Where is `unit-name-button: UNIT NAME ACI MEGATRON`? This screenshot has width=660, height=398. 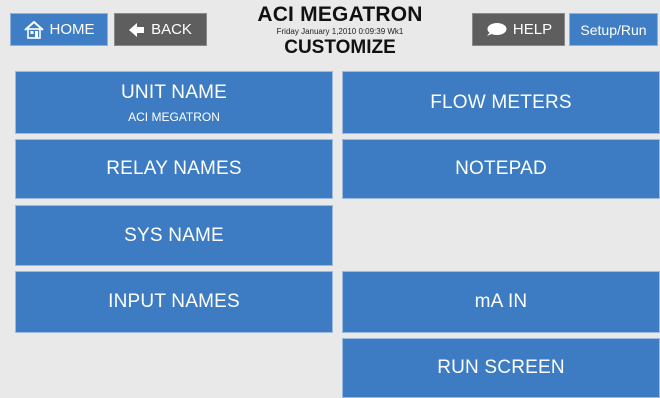 unit-name-button: UNIT NAME ACI MEGATRON is located at coordinates (174, 102).